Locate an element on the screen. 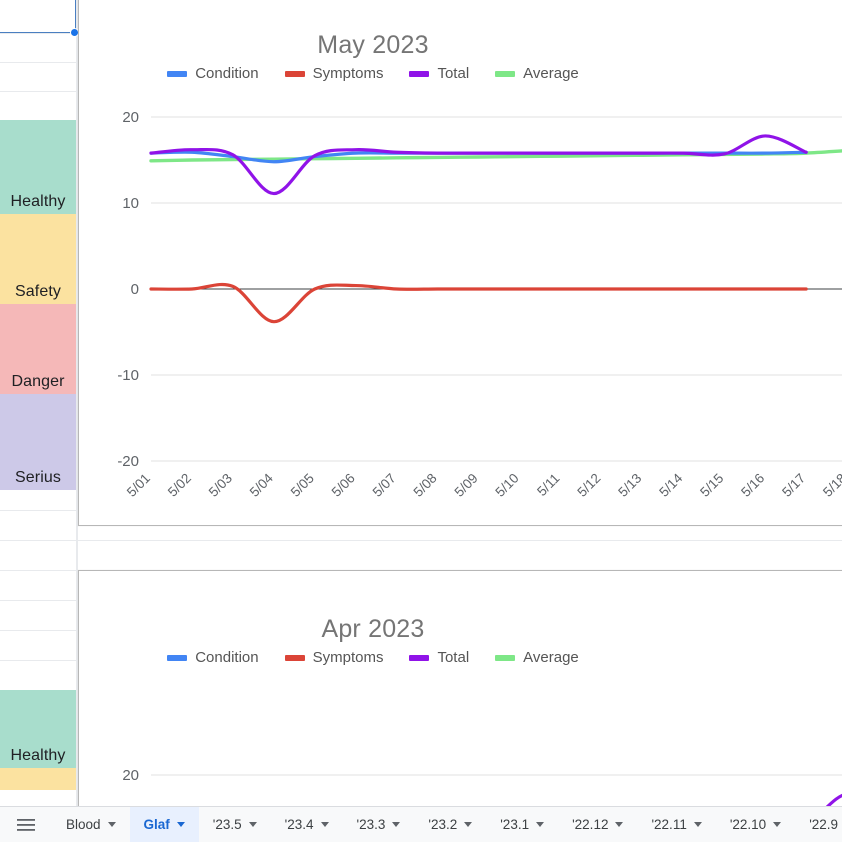  x-axis-tick-label: 5/08 is located at coordinates (425, 484).